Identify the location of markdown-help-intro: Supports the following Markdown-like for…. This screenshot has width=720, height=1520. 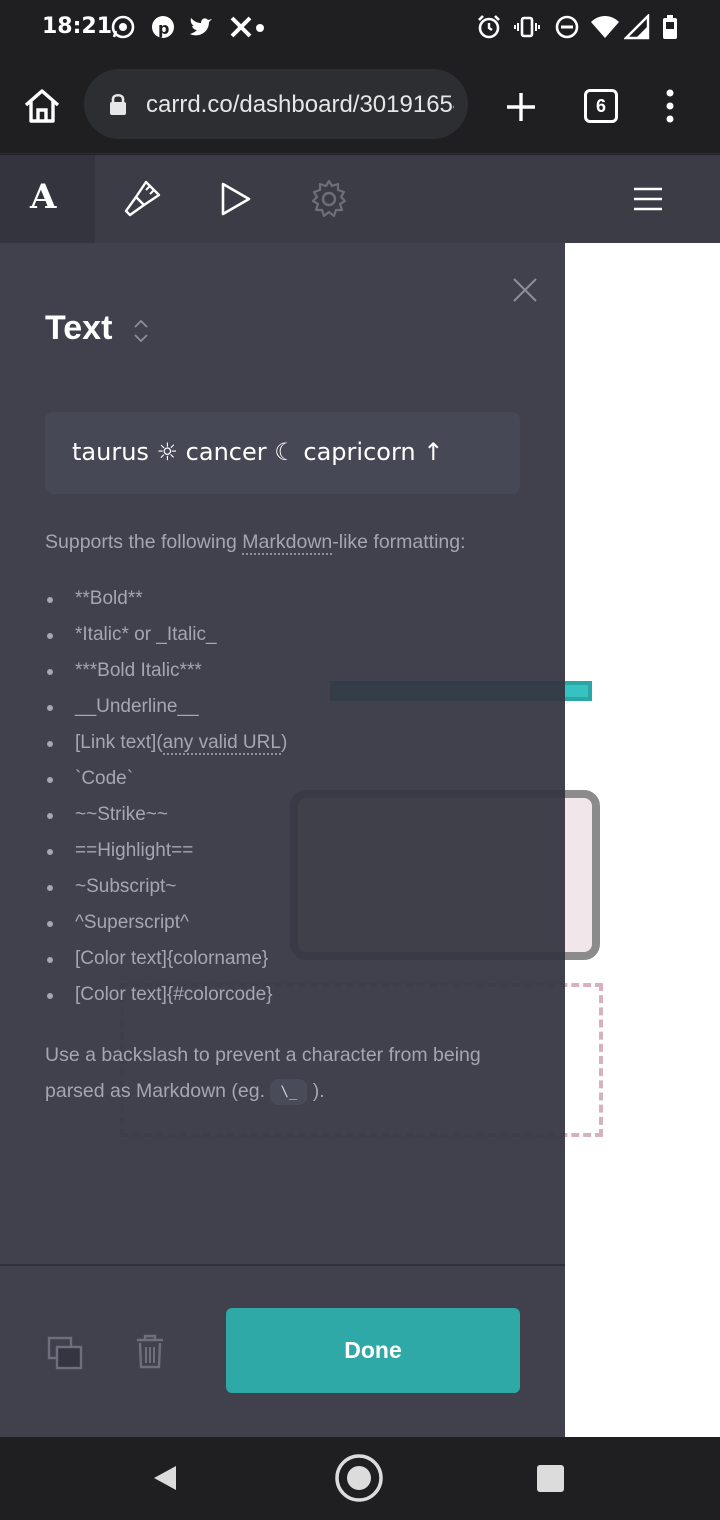
(255, 543).